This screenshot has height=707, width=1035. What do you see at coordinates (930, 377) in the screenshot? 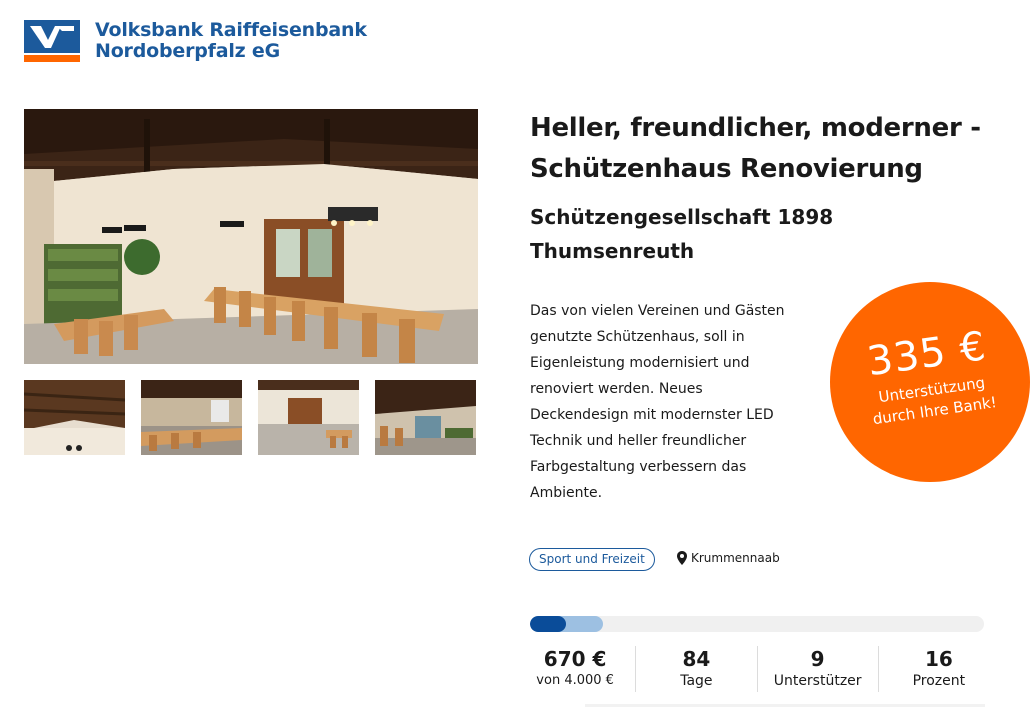
I see `bank-support-badge-content: 335 € Unterstützung durch Ihre Bank!` at bounding box center [930, 377].